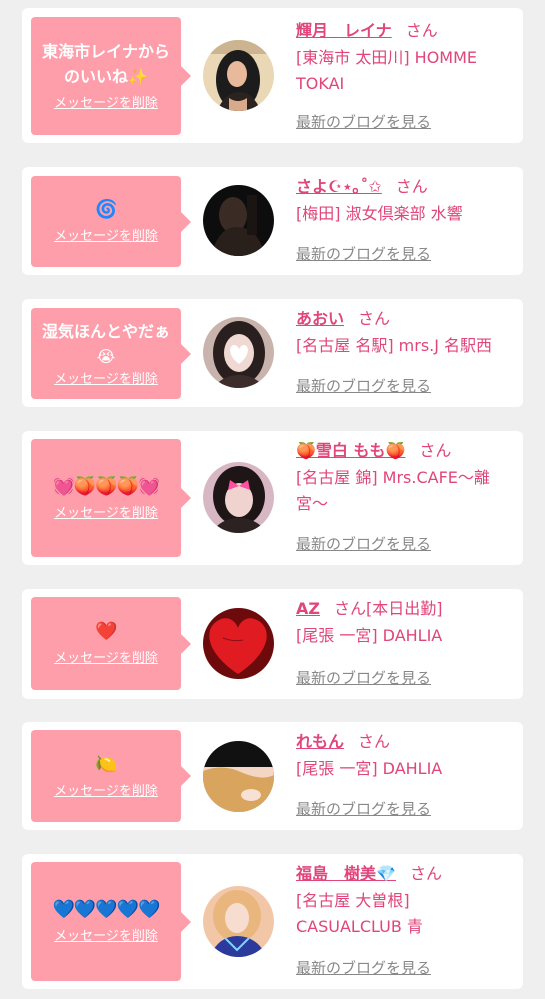  What do you see at coordinates (379, 213) in the screenshot?
I see `shop-info: [梅田] 淑女倶楽部 水響` at bounding box center [379, 213].